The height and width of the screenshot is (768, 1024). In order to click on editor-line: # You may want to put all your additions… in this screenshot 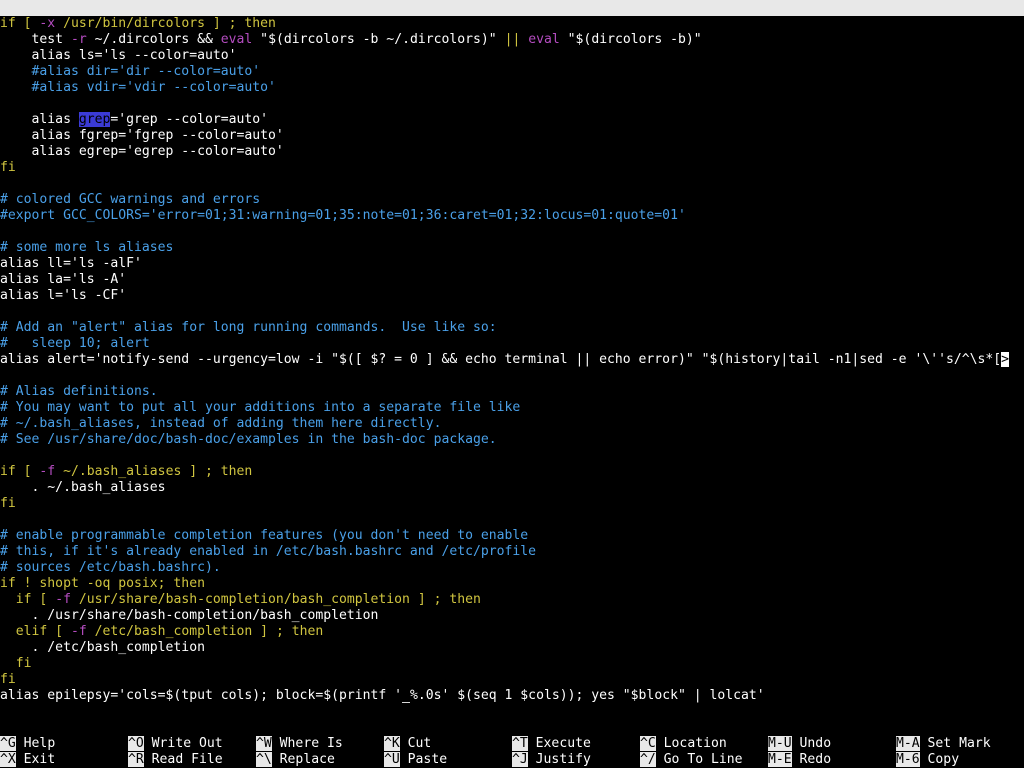, I will do `click(260, 408)`.